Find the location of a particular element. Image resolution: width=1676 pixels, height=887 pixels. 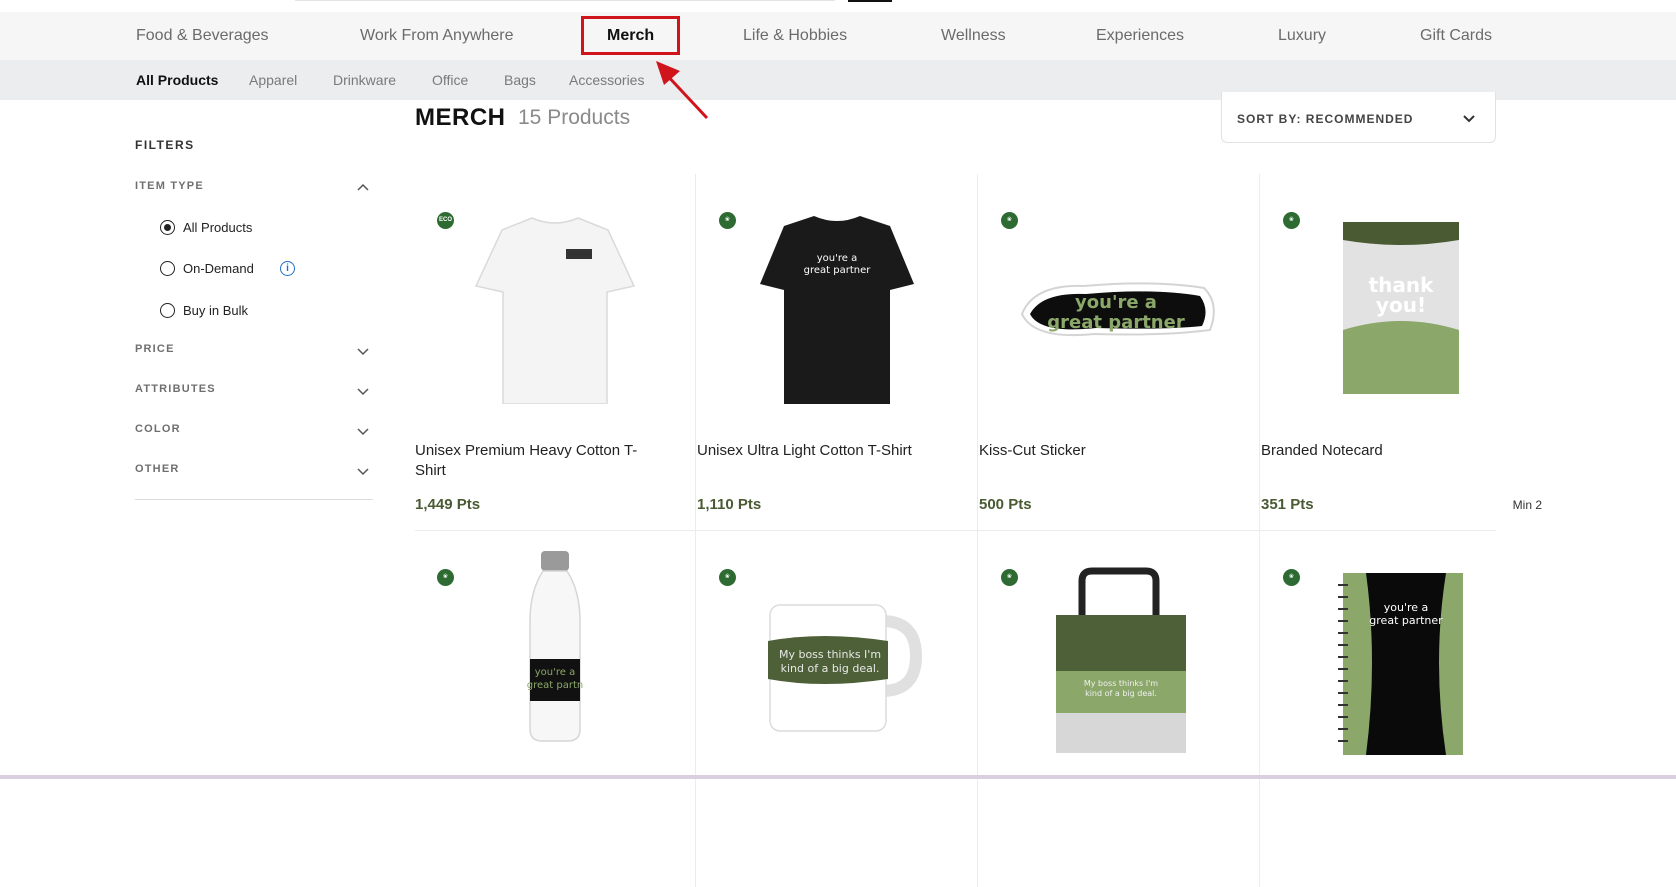

filters-divider is located at coordinates (254, 499).